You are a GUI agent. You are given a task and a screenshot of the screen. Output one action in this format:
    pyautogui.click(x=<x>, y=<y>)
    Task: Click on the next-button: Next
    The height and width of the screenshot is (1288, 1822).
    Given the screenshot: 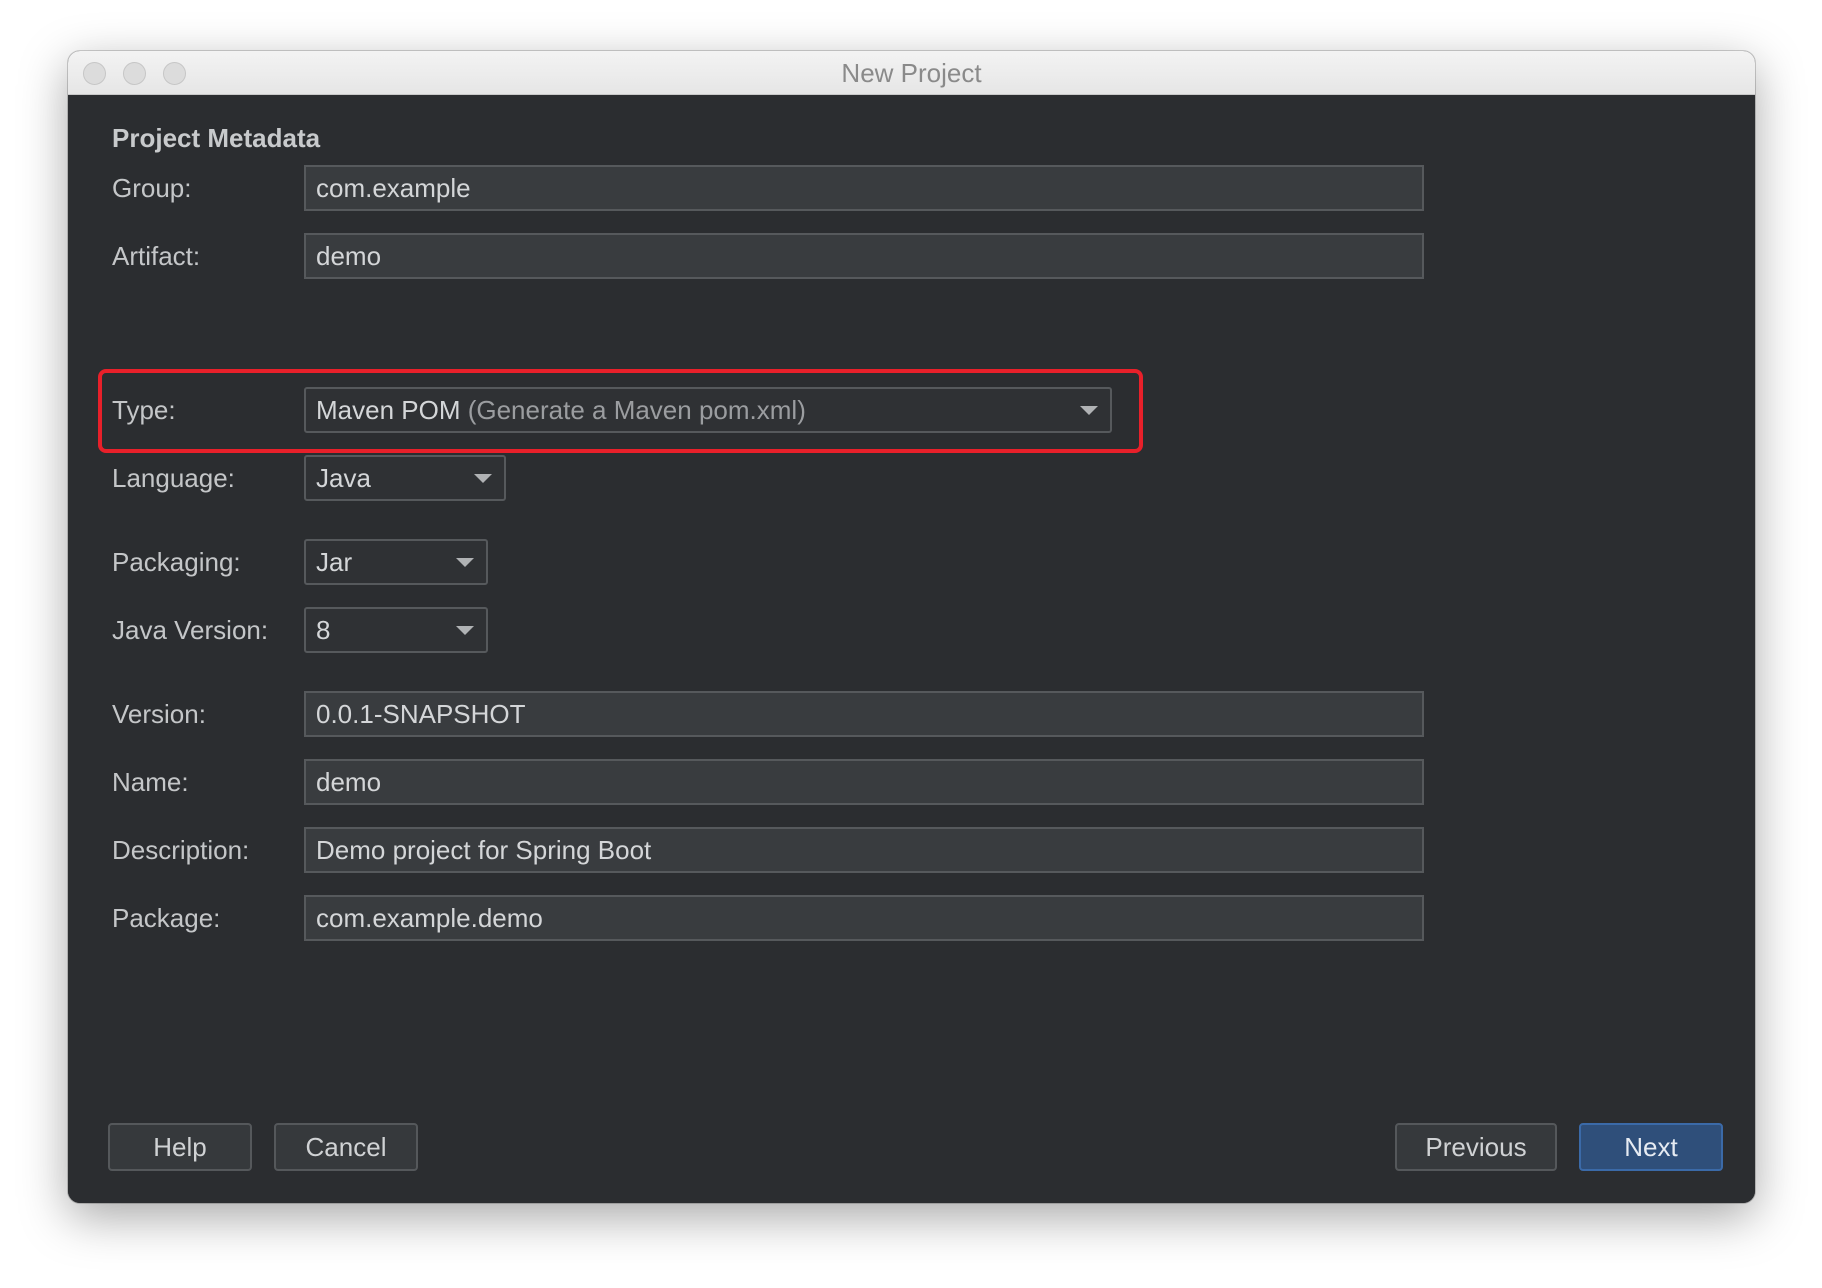 What is the action you would take?
    pyautogui.click(x=1651, y=1147)
    